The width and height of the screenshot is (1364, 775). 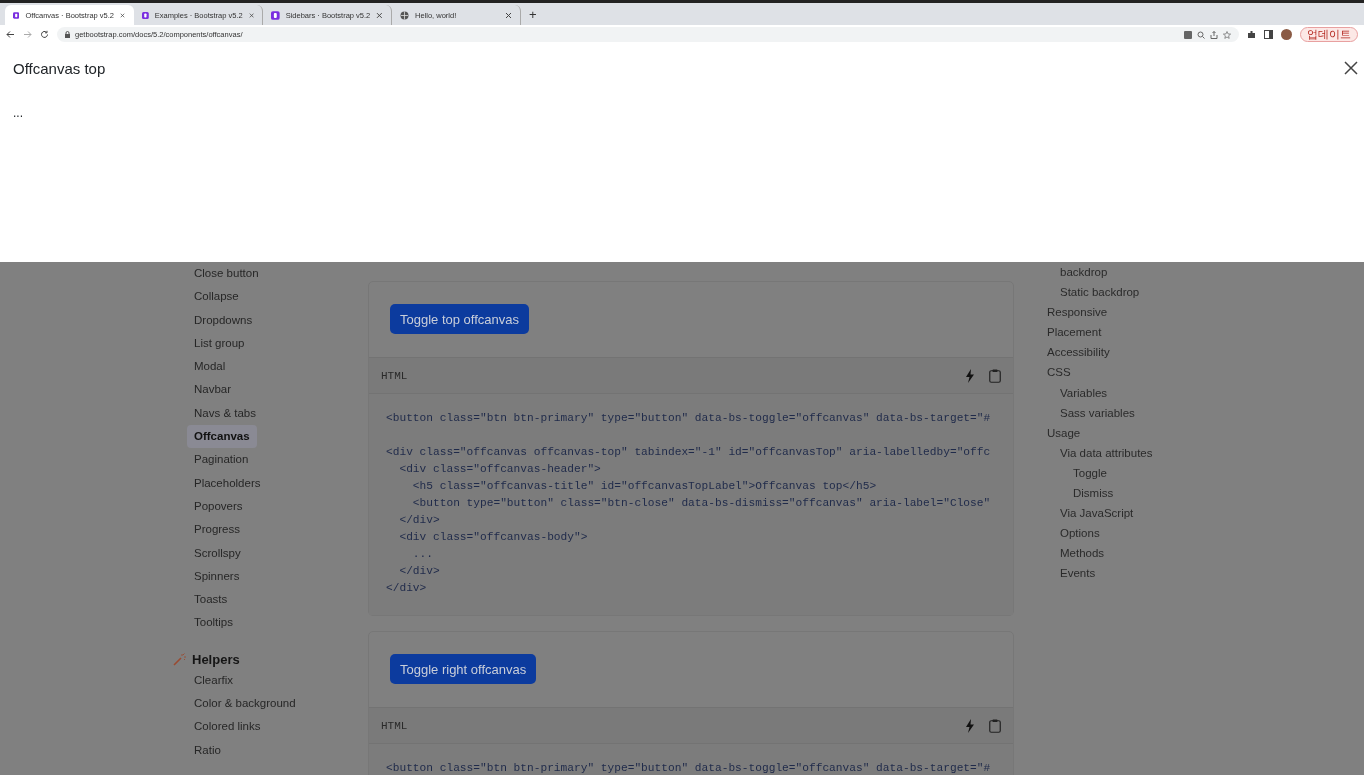 I want to click on sidebar-link: Close button, so click(x=226, y=274).